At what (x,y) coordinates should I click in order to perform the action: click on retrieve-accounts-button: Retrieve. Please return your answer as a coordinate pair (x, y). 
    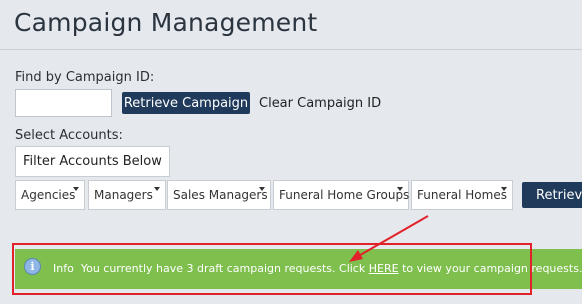
    Looking at the image, I should click on (552, 195).